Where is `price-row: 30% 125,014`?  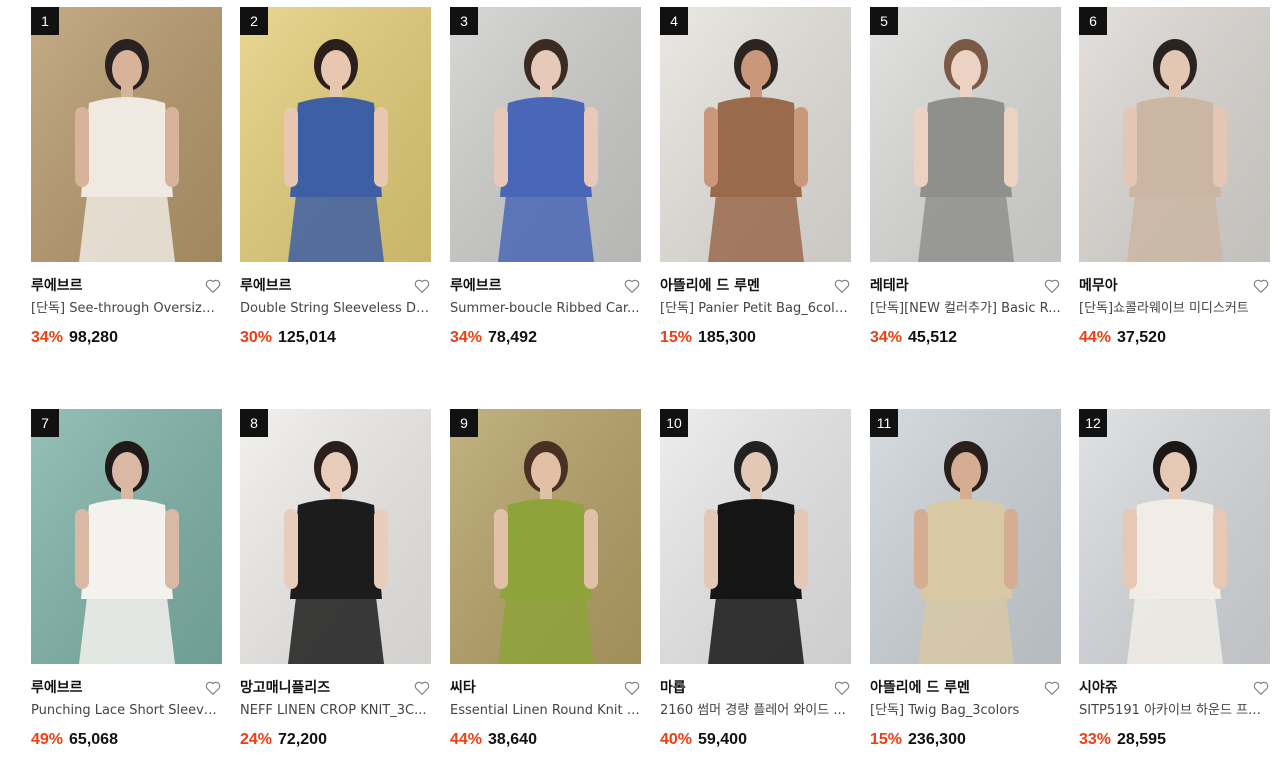 price-row: 30% 125,014 is located at coordinates (335, 338).